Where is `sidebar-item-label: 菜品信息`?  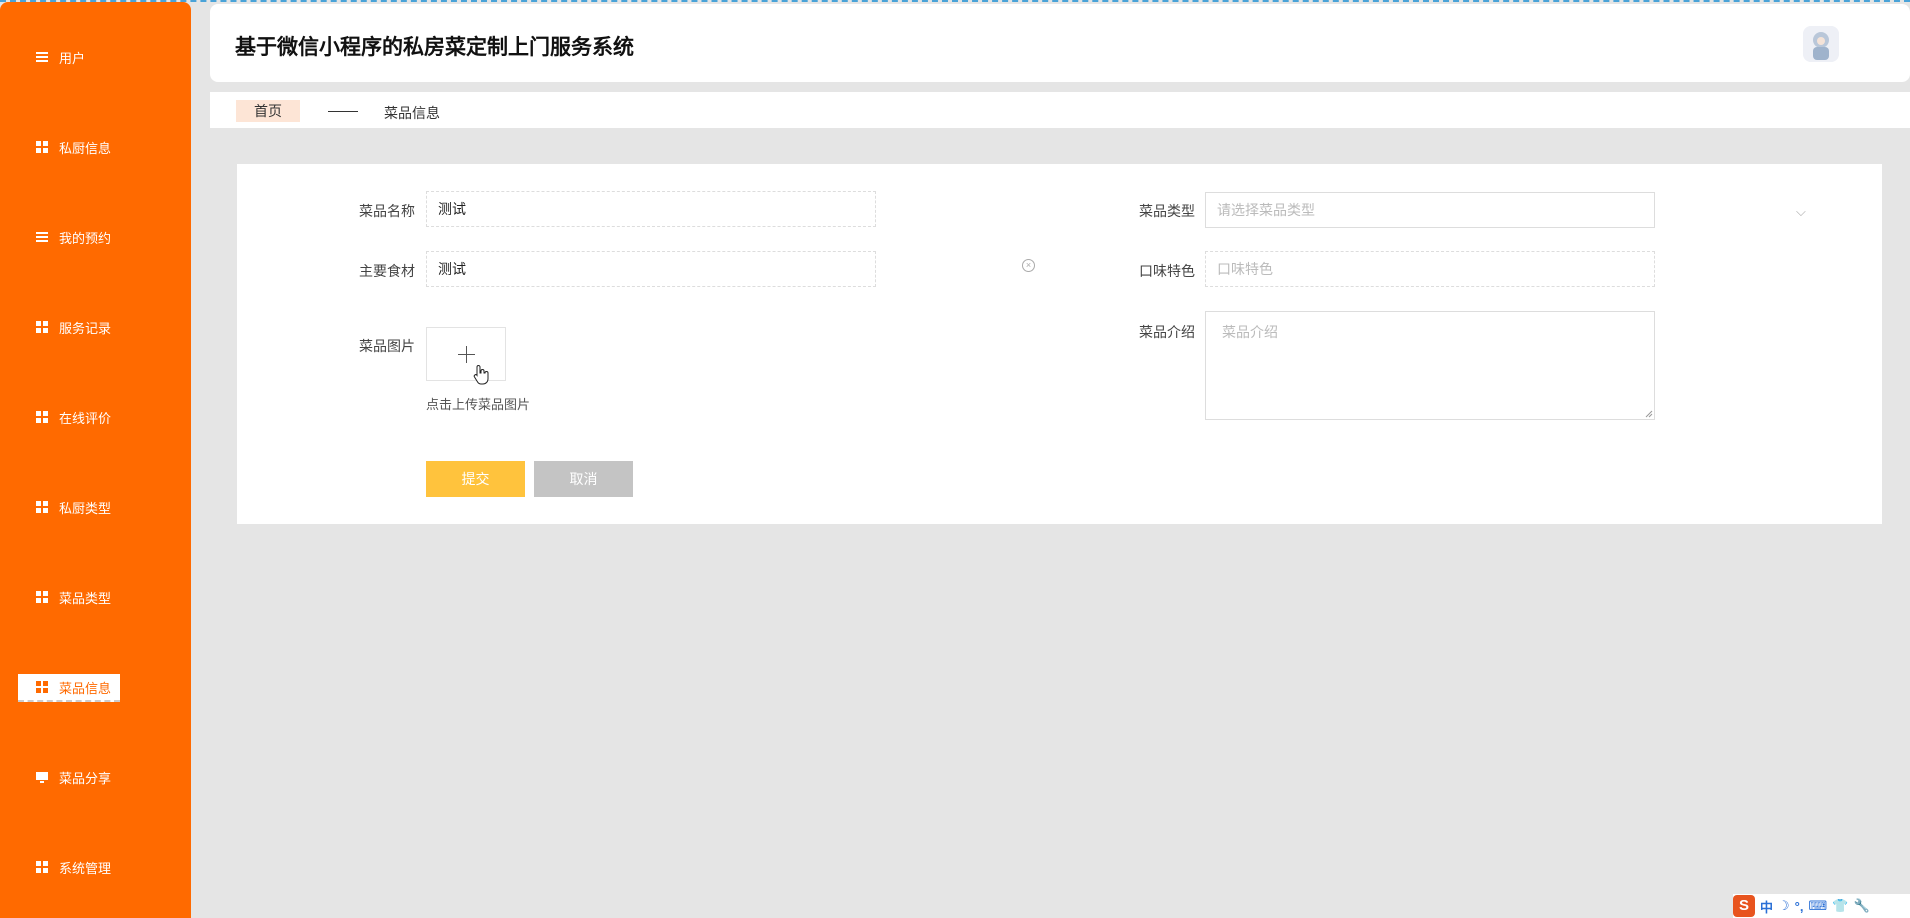 sidebar-item-label: 菜品信息 is located at coordinates (85, 688).